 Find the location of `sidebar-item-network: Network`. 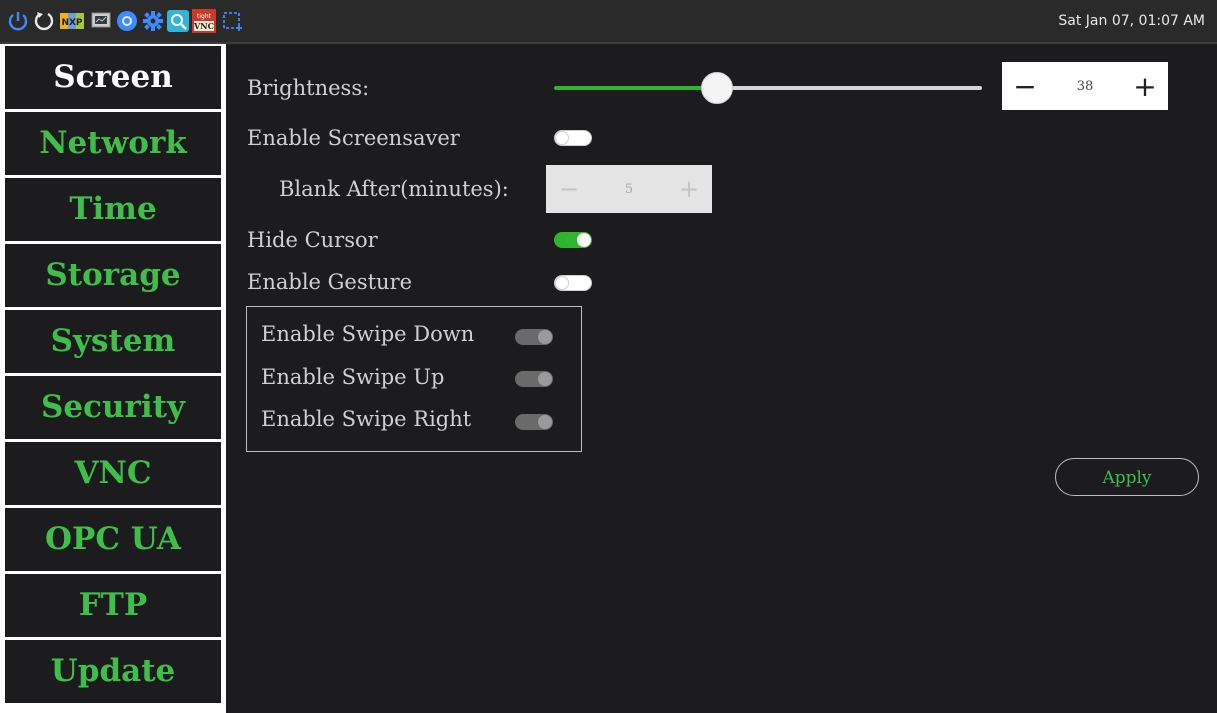

sidebar-item-network: Network is located at coordinates (113, 143).